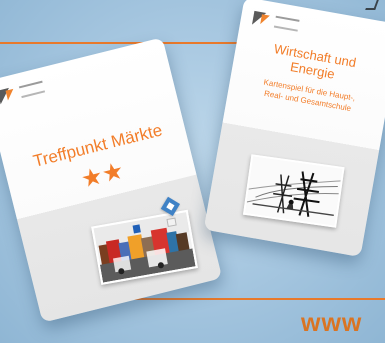  What do you see at coordinates (102, 175) in the screenshot?
I see `rating-stars: ★★` at bounding box center [102, 175].